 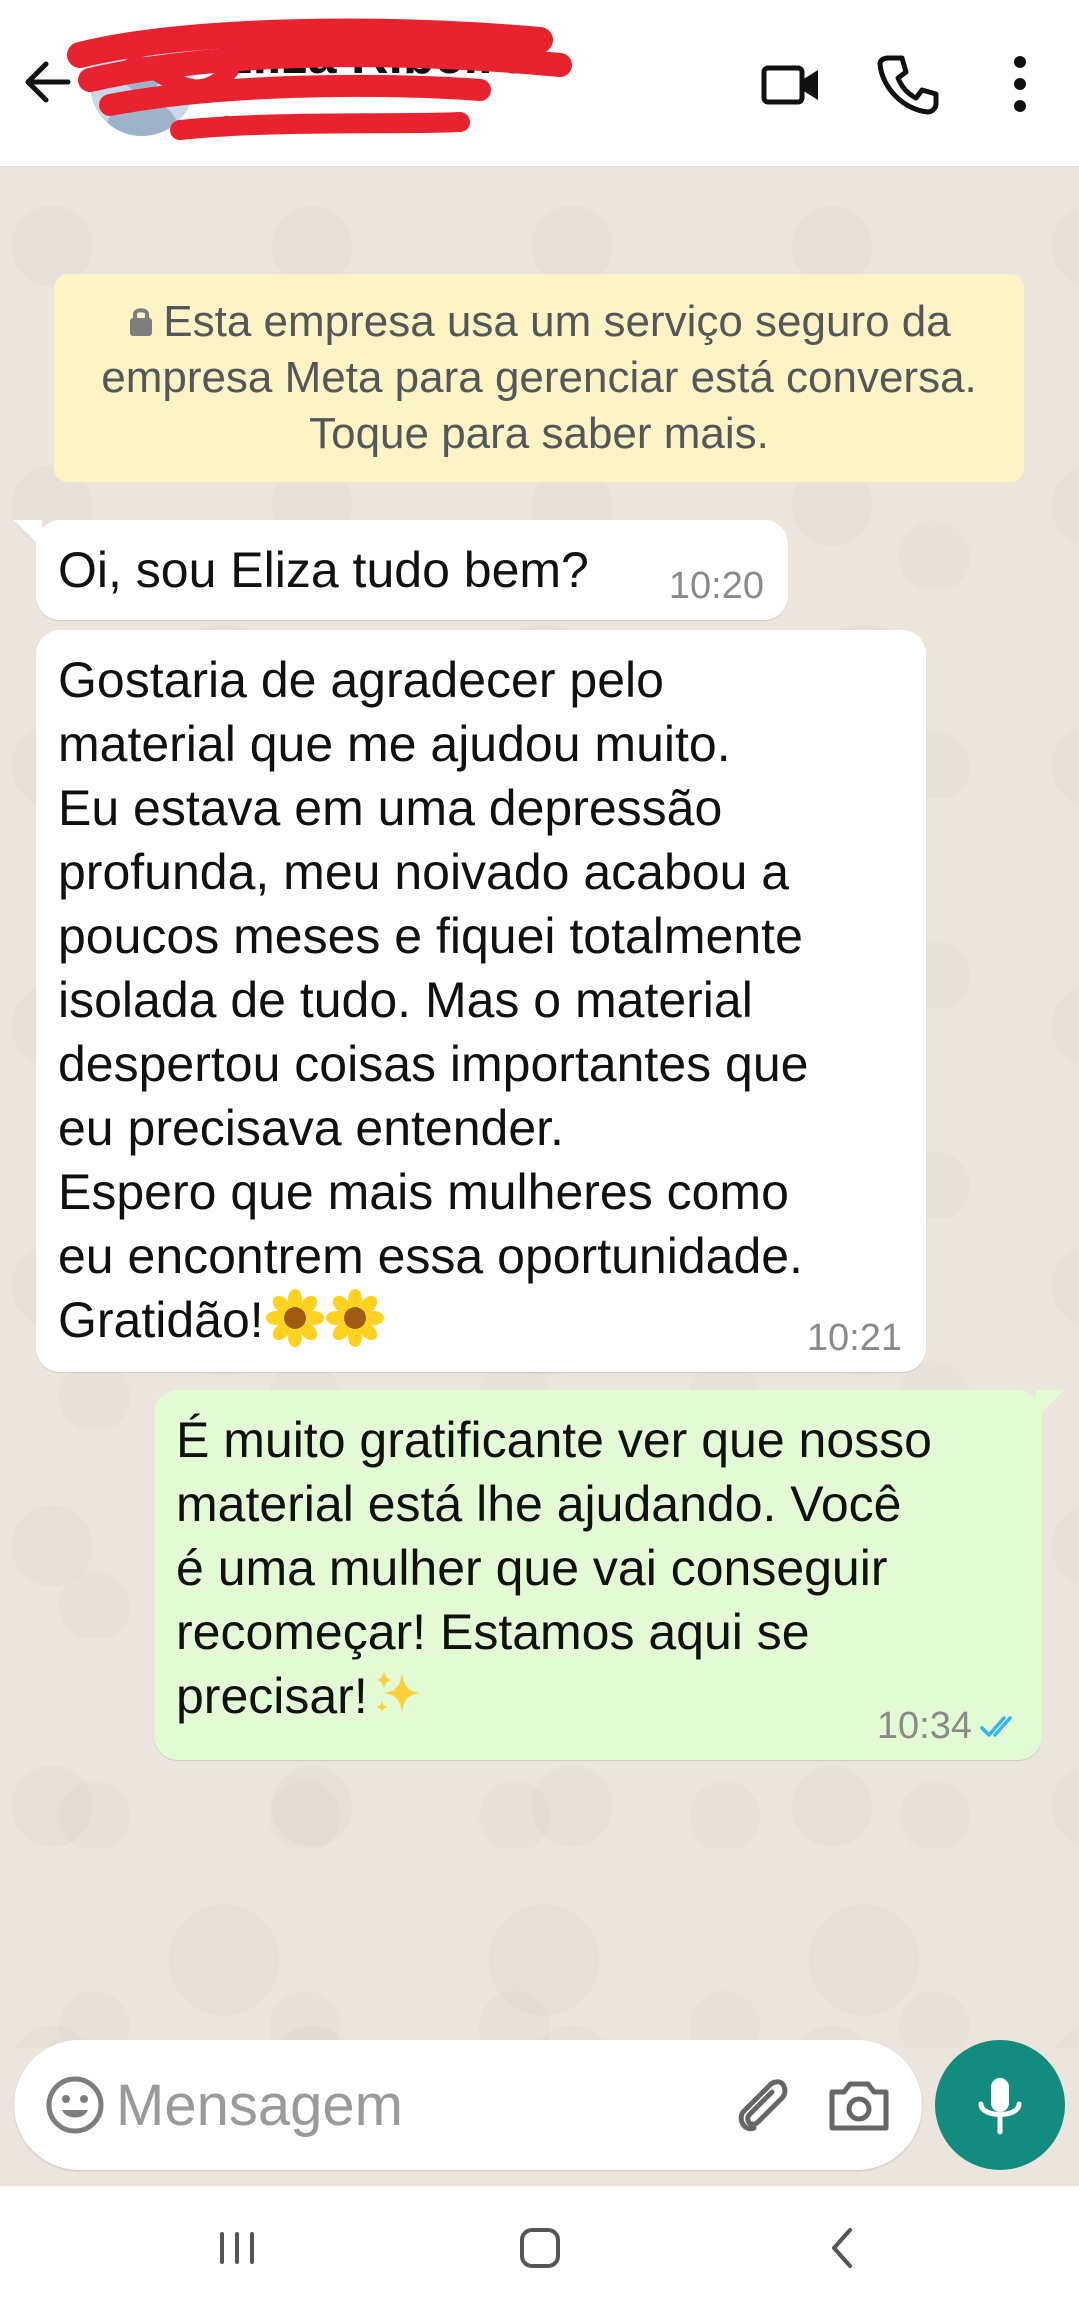 What do you see at coordinates (557, 321) in the screenshot?
I see `notice-text-1: Esta empresa usa um serviço seguro da` at bounding box center [557, 321].